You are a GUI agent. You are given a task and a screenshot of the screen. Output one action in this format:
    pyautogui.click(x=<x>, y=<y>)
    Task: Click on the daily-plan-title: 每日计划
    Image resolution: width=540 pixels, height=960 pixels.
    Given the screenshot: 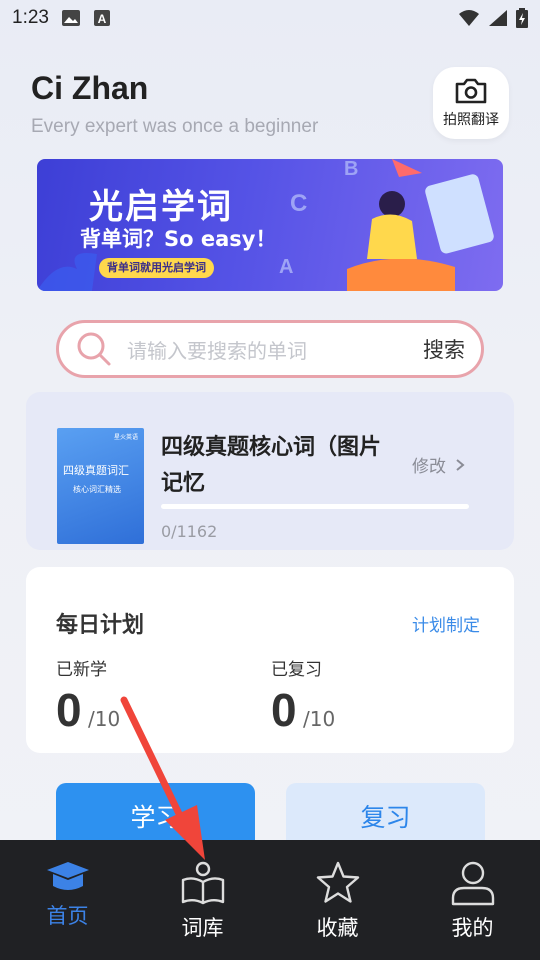 What is the action you would take?
    pyautogui.click(x=100, y=625)
    